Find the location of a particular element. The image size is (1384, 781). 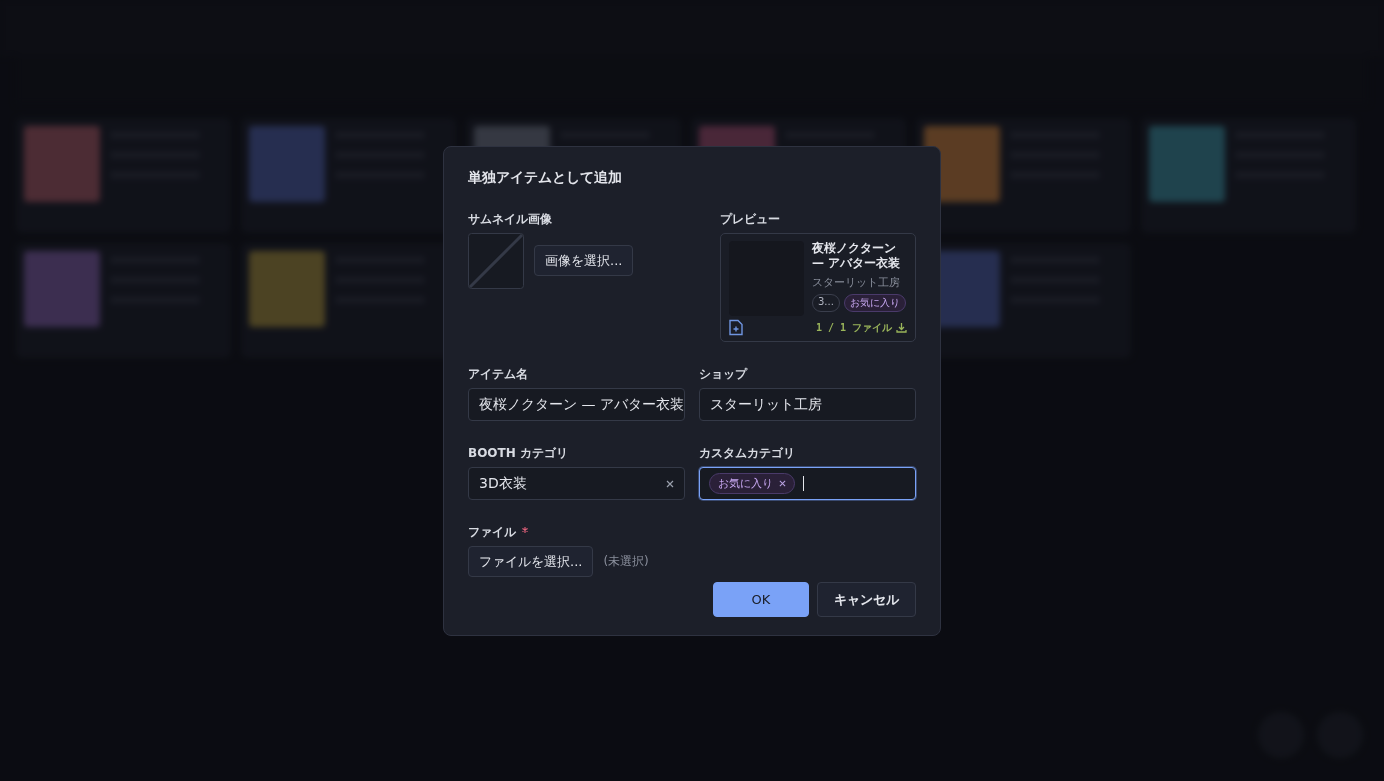

file-count: 1 / 1 ファイル is located at coordinates (853, 327).